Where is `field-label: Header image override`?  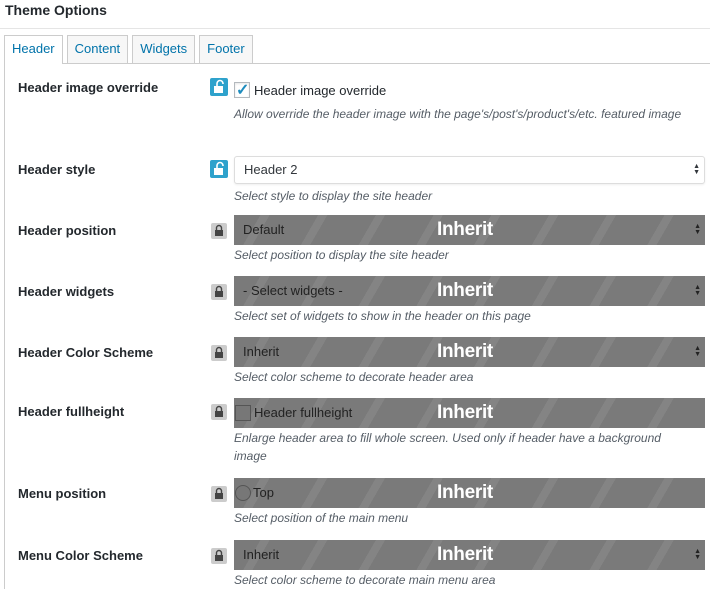 field-label: Header image override is located at coordinates (88, 87).